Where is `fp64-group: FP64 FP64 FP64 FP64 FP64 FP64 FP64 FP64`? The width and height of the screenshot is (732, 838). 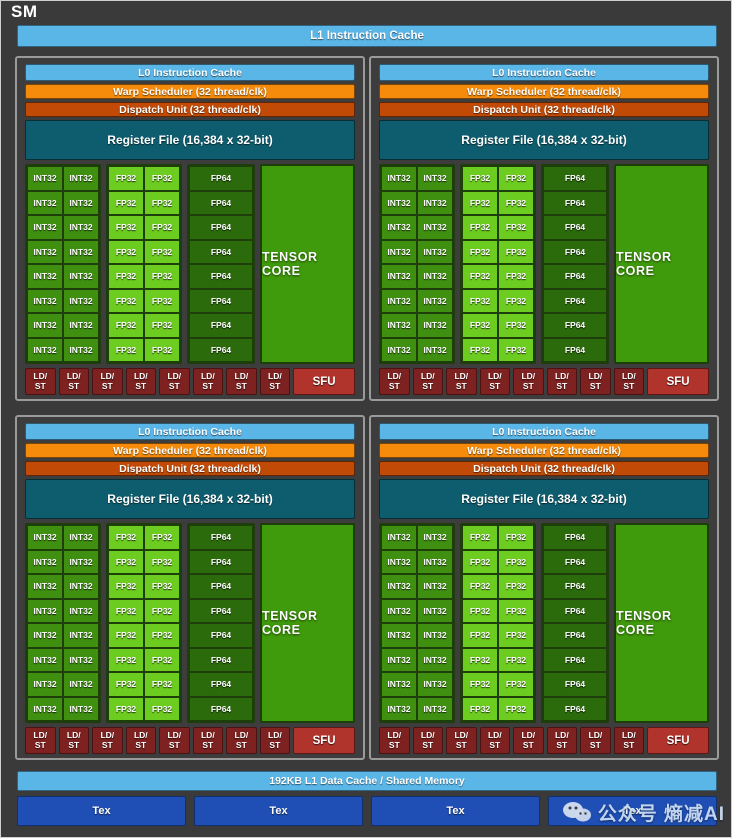 fp64-group: FP64 FP64 FP64 FP64 FP64 FP64 FP64 FP64 is located at coordinates (575, 623).